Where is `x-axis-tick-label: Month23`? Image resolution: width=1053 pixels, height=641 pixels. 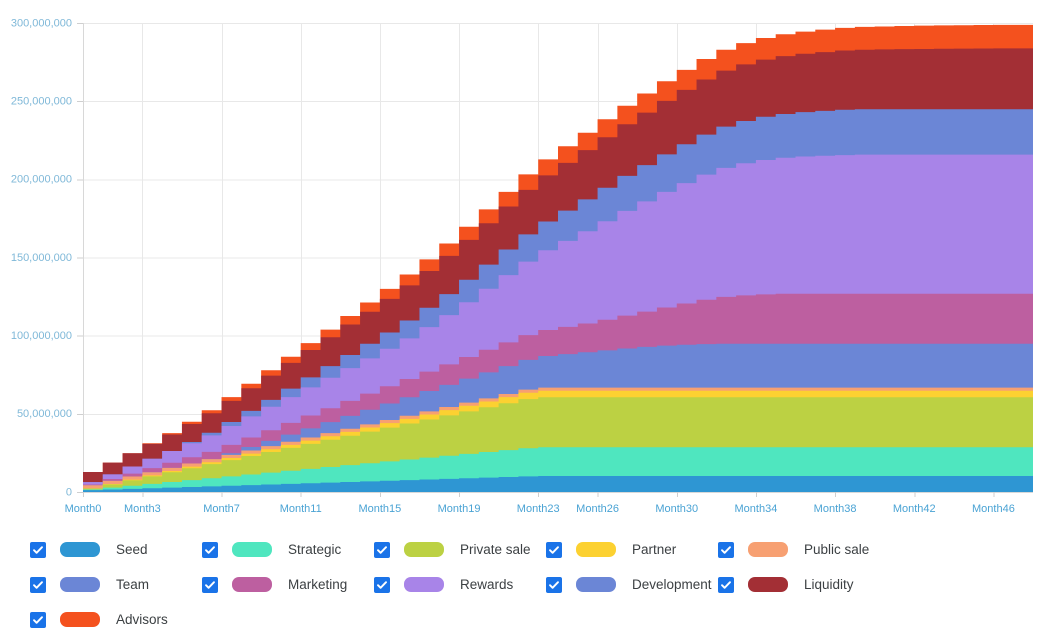 x-axis-tick-label: Month23 is located at coordinates (538, 509).